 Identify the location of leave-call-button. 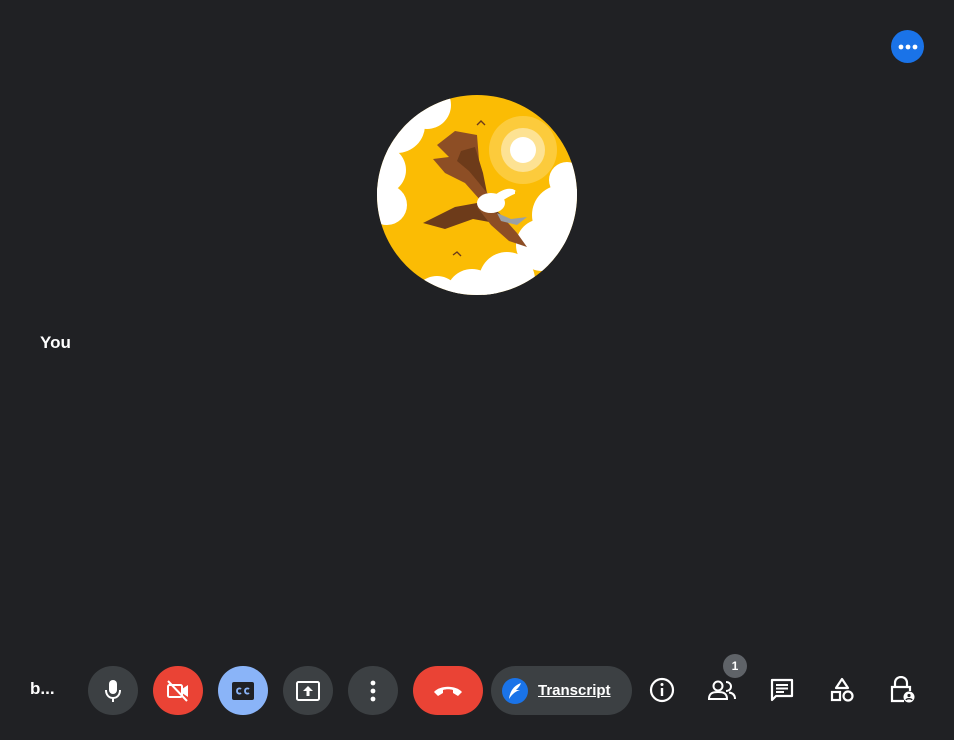
(448, 690).